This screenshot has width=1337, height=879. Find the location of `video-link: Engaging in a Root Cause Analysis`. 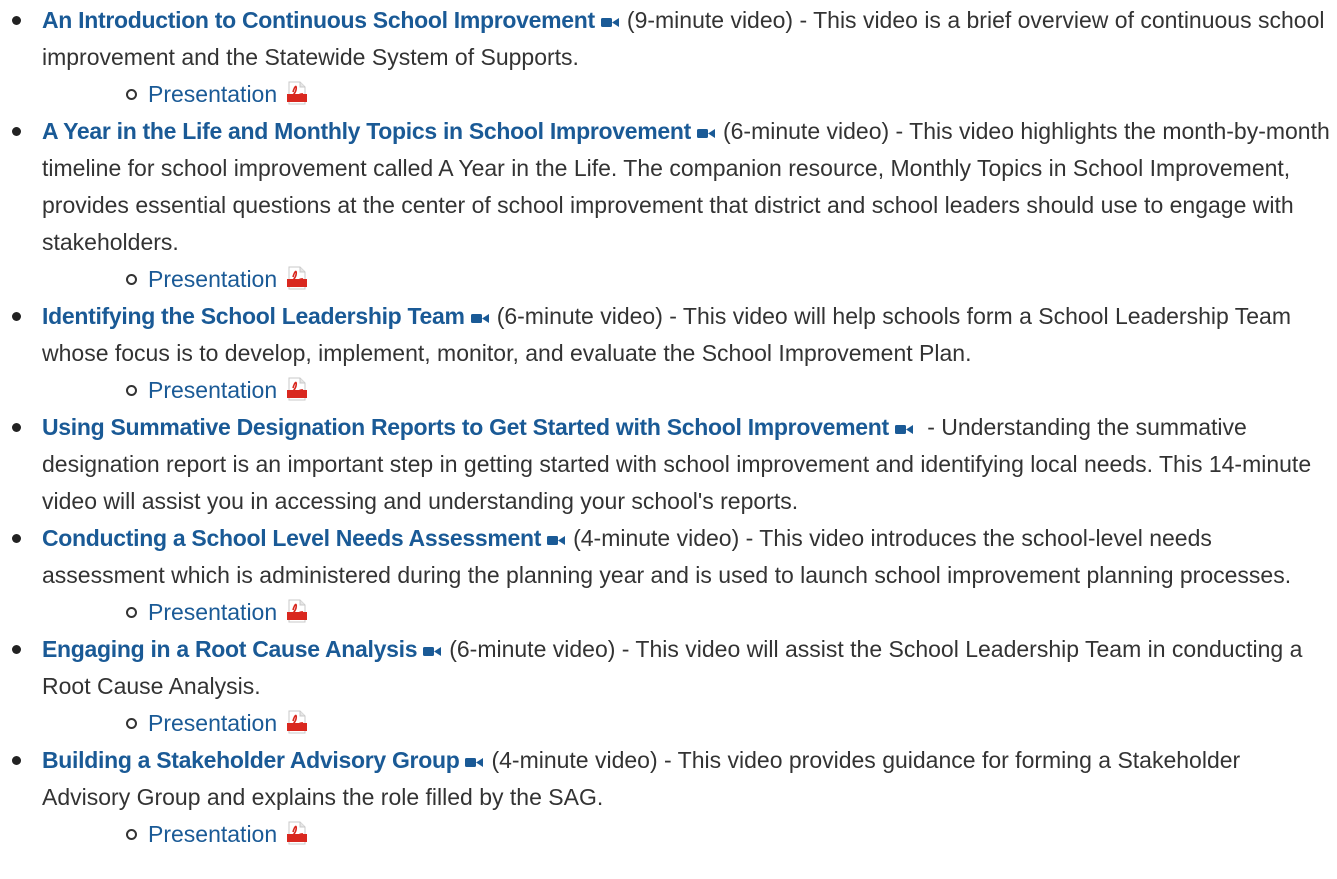

video-link: Engaging in a Root Cause Analysis is located at coordinates (230, 649).